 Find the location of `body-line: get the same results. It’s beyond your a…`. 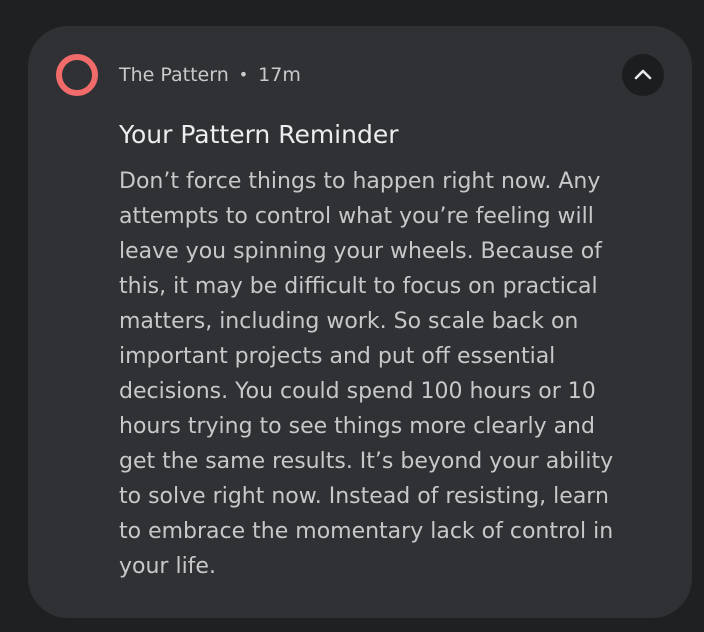

body-line: get the same results. It’s beyond your a… is located at coordinates (366, 461).